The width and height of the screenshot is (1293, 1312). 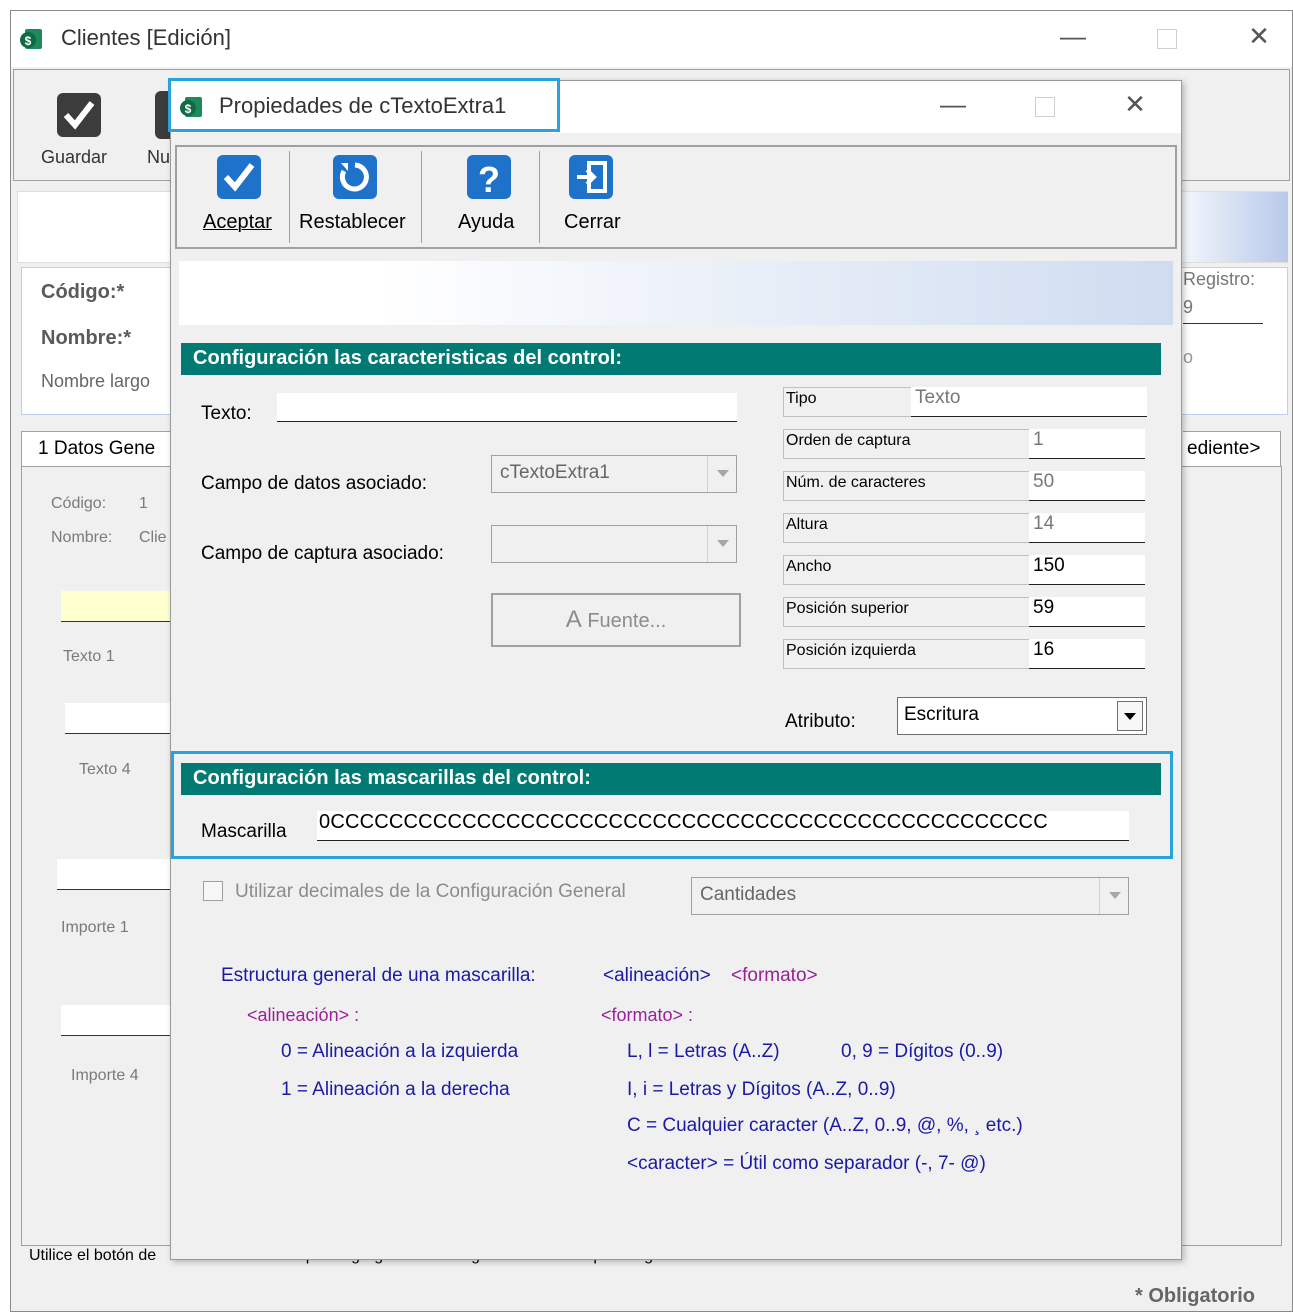 I want to click on close-door-icon, so click(x=591, y=177).